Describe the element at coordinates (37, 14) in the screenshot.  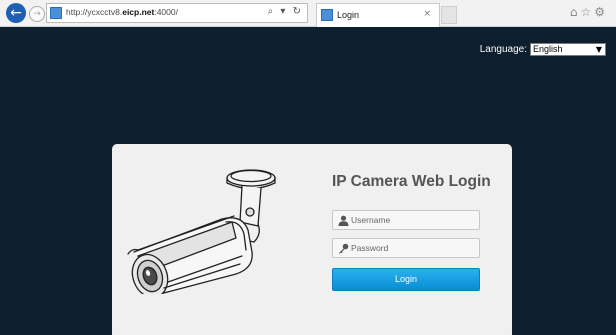
I see `forward-arrow-icon: →` at that location.